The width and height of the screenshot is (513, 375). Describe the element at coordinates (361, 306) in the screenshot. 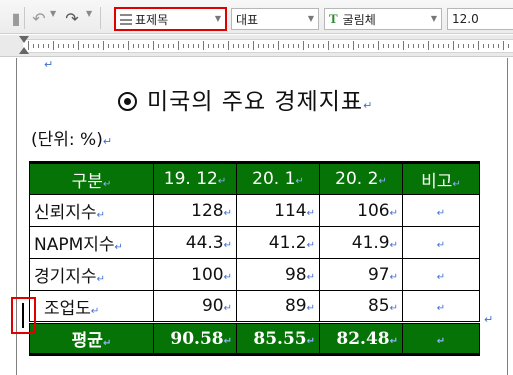

I see `table-cell: 85↵` at that location.